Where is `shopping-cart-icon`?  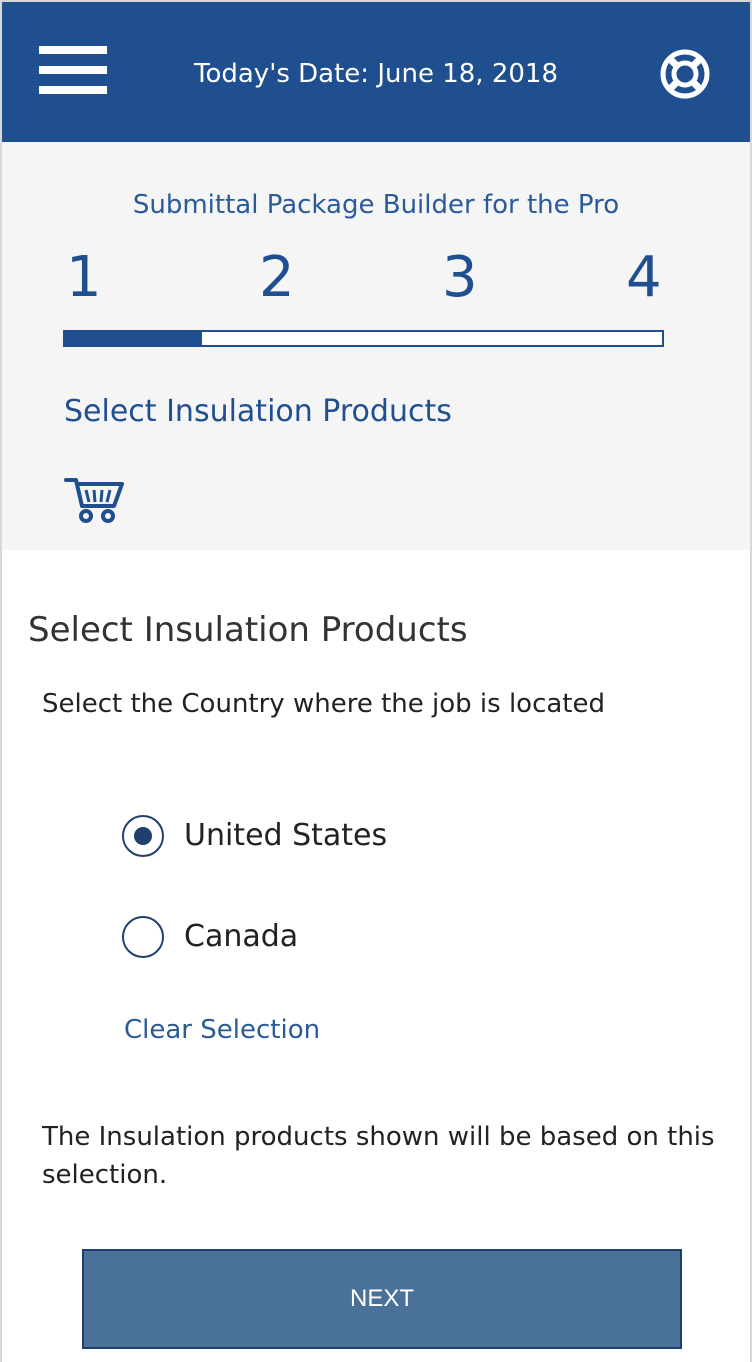
shopping-cart-icon is located at coordinates (94, 500).